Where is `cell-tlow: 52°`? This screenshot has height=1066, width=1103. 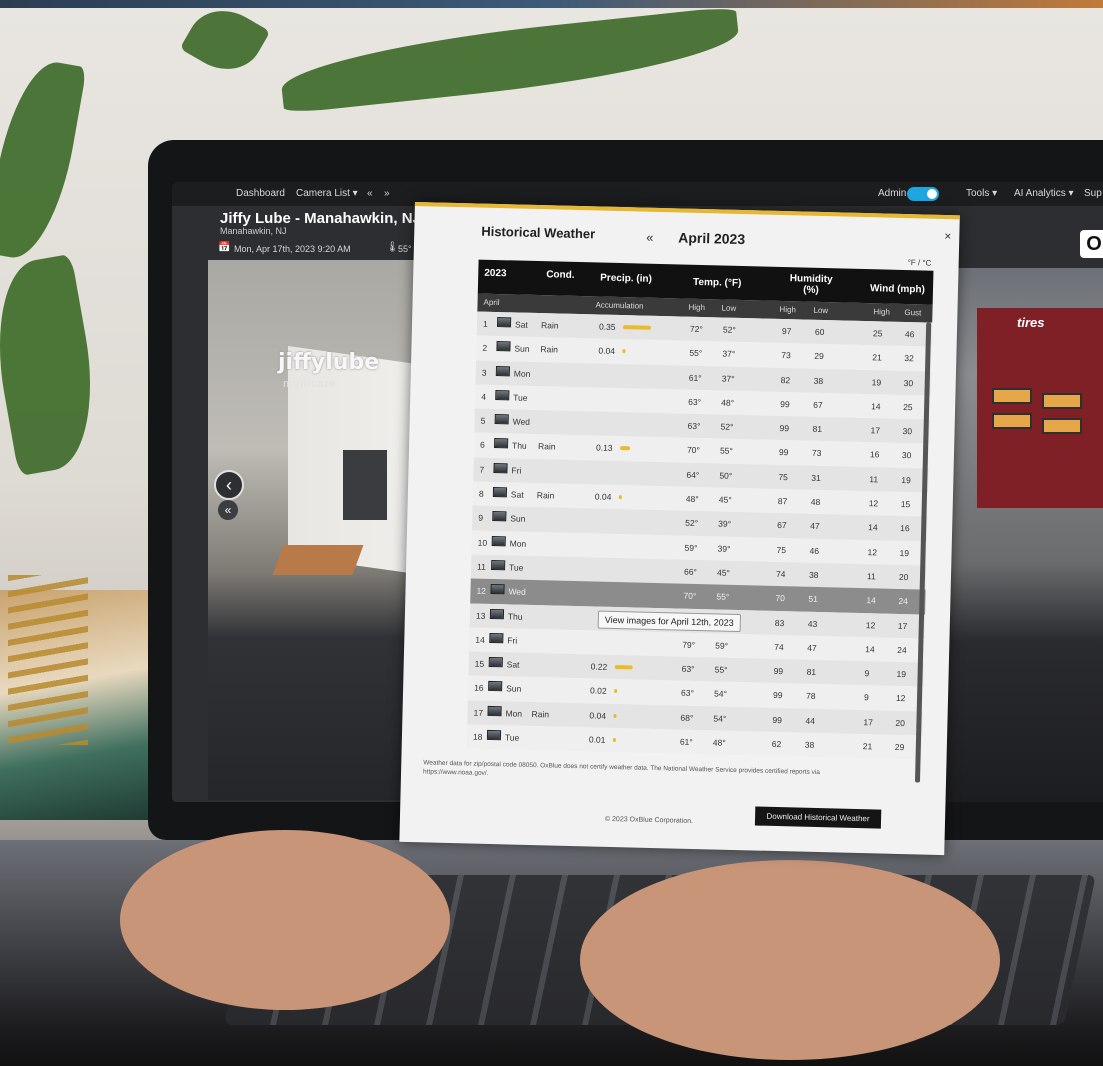 cell-tlow: 52° is located at coordinates (729, 329).